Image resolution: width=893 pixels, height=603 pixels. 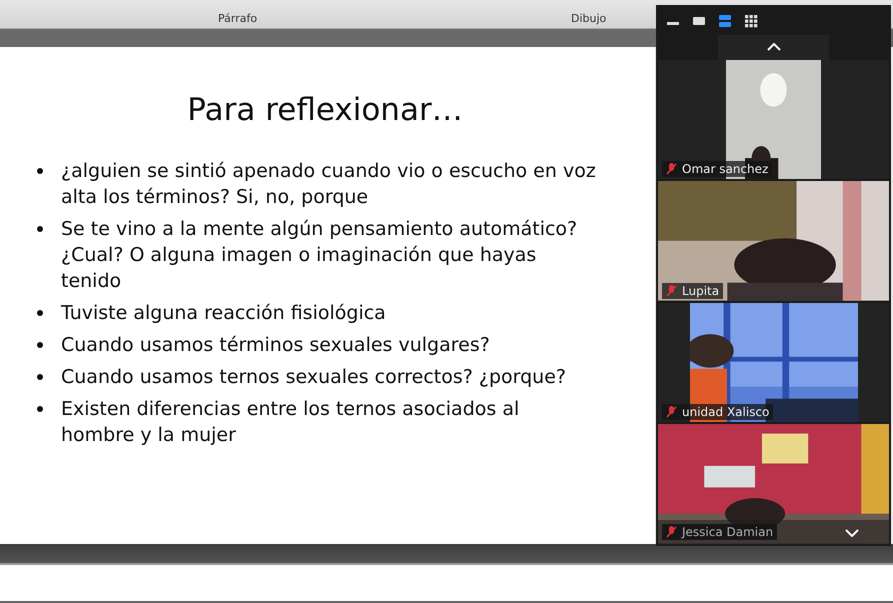 I want to click on ribbon-group-label: Dibujo, so click(x=588, y=19).